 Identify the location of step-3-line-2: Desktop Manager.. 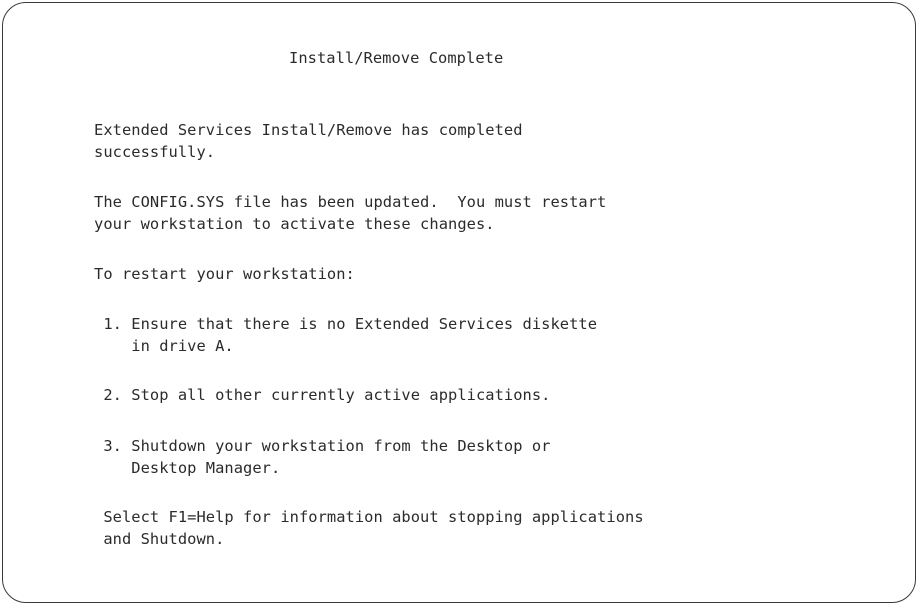
(187, 468).